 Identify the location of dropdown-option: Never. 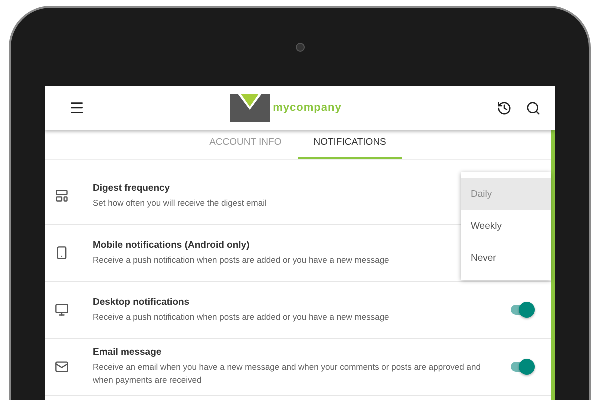
(506, 258).